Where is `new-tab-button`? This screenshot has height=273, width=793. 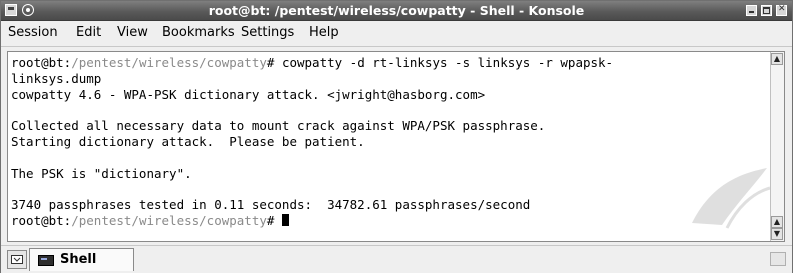 new-tab-button is located at coordinates (17, 259).